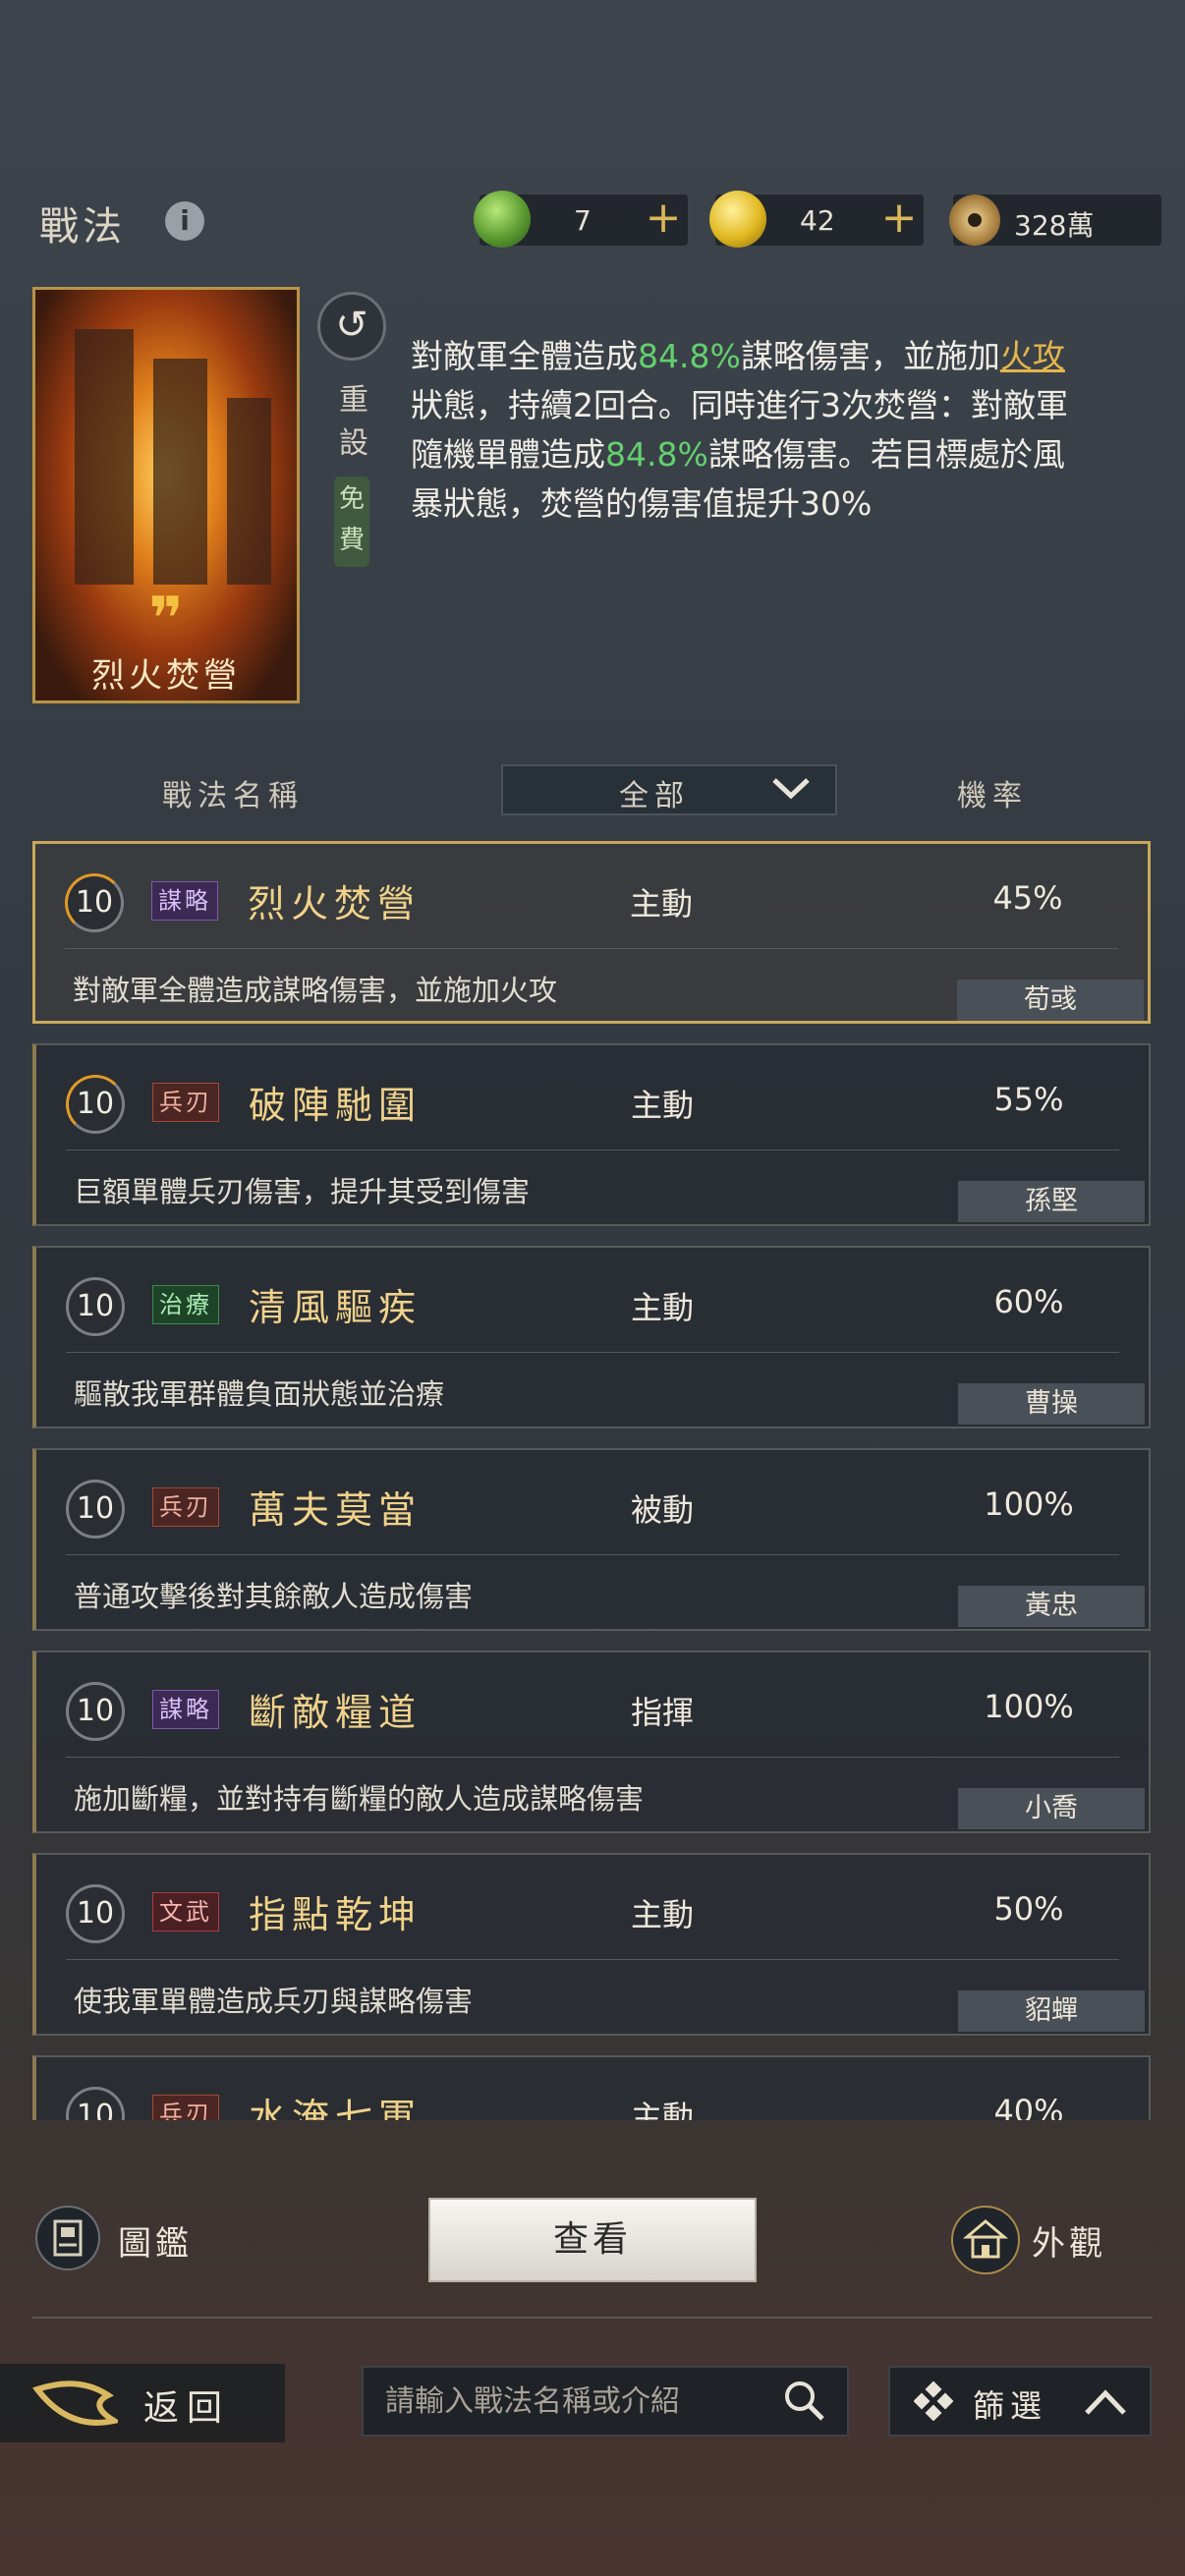 The image size is (1185, 2576). I want to click on general-tag: 曹操, so click(1052, 1404).